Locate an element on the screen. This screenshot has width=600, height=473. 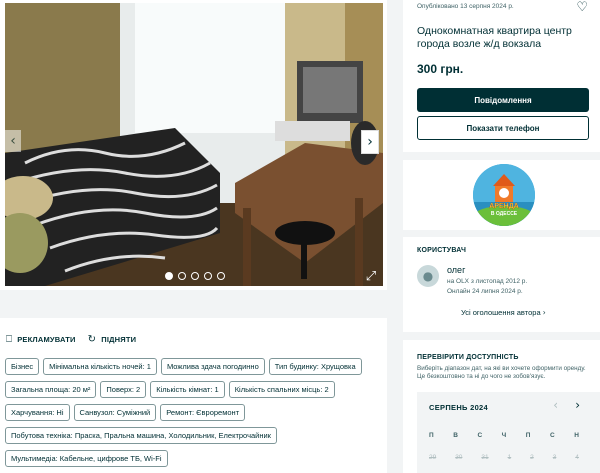
weekday-label: В is located at coordinates (455, 435).